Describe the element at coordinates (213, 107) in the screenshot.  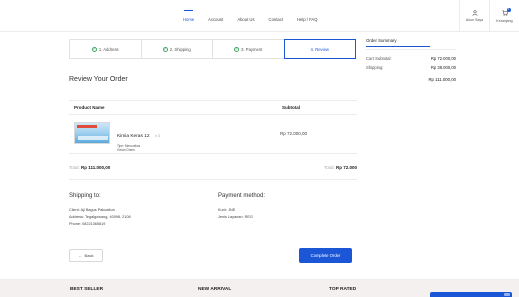
I see `table-header: Product Name Subtotal` at that location.